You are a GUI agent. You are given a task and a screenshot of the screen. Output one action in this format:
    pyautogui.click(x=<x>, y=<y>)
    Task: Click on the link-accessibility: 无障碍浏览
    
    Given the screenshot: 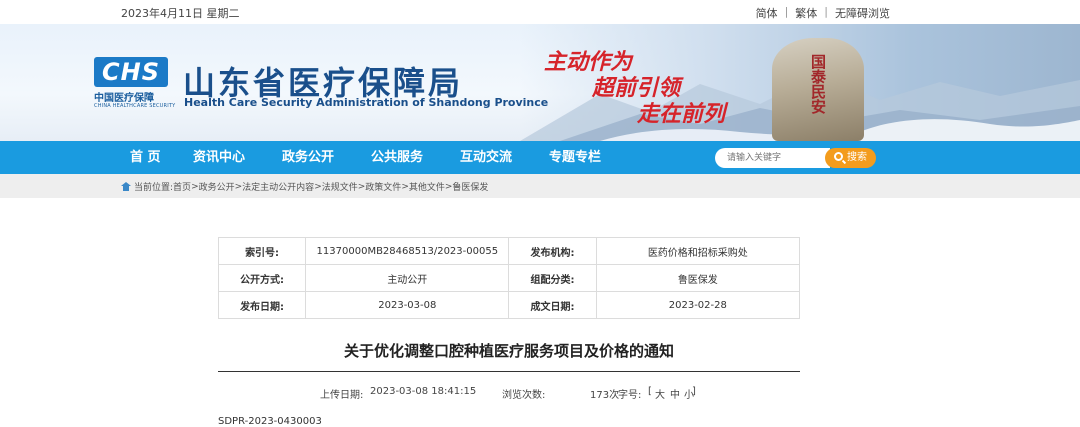 What is the action you would take?
    pyautogui.click(x=862, y=13)
    